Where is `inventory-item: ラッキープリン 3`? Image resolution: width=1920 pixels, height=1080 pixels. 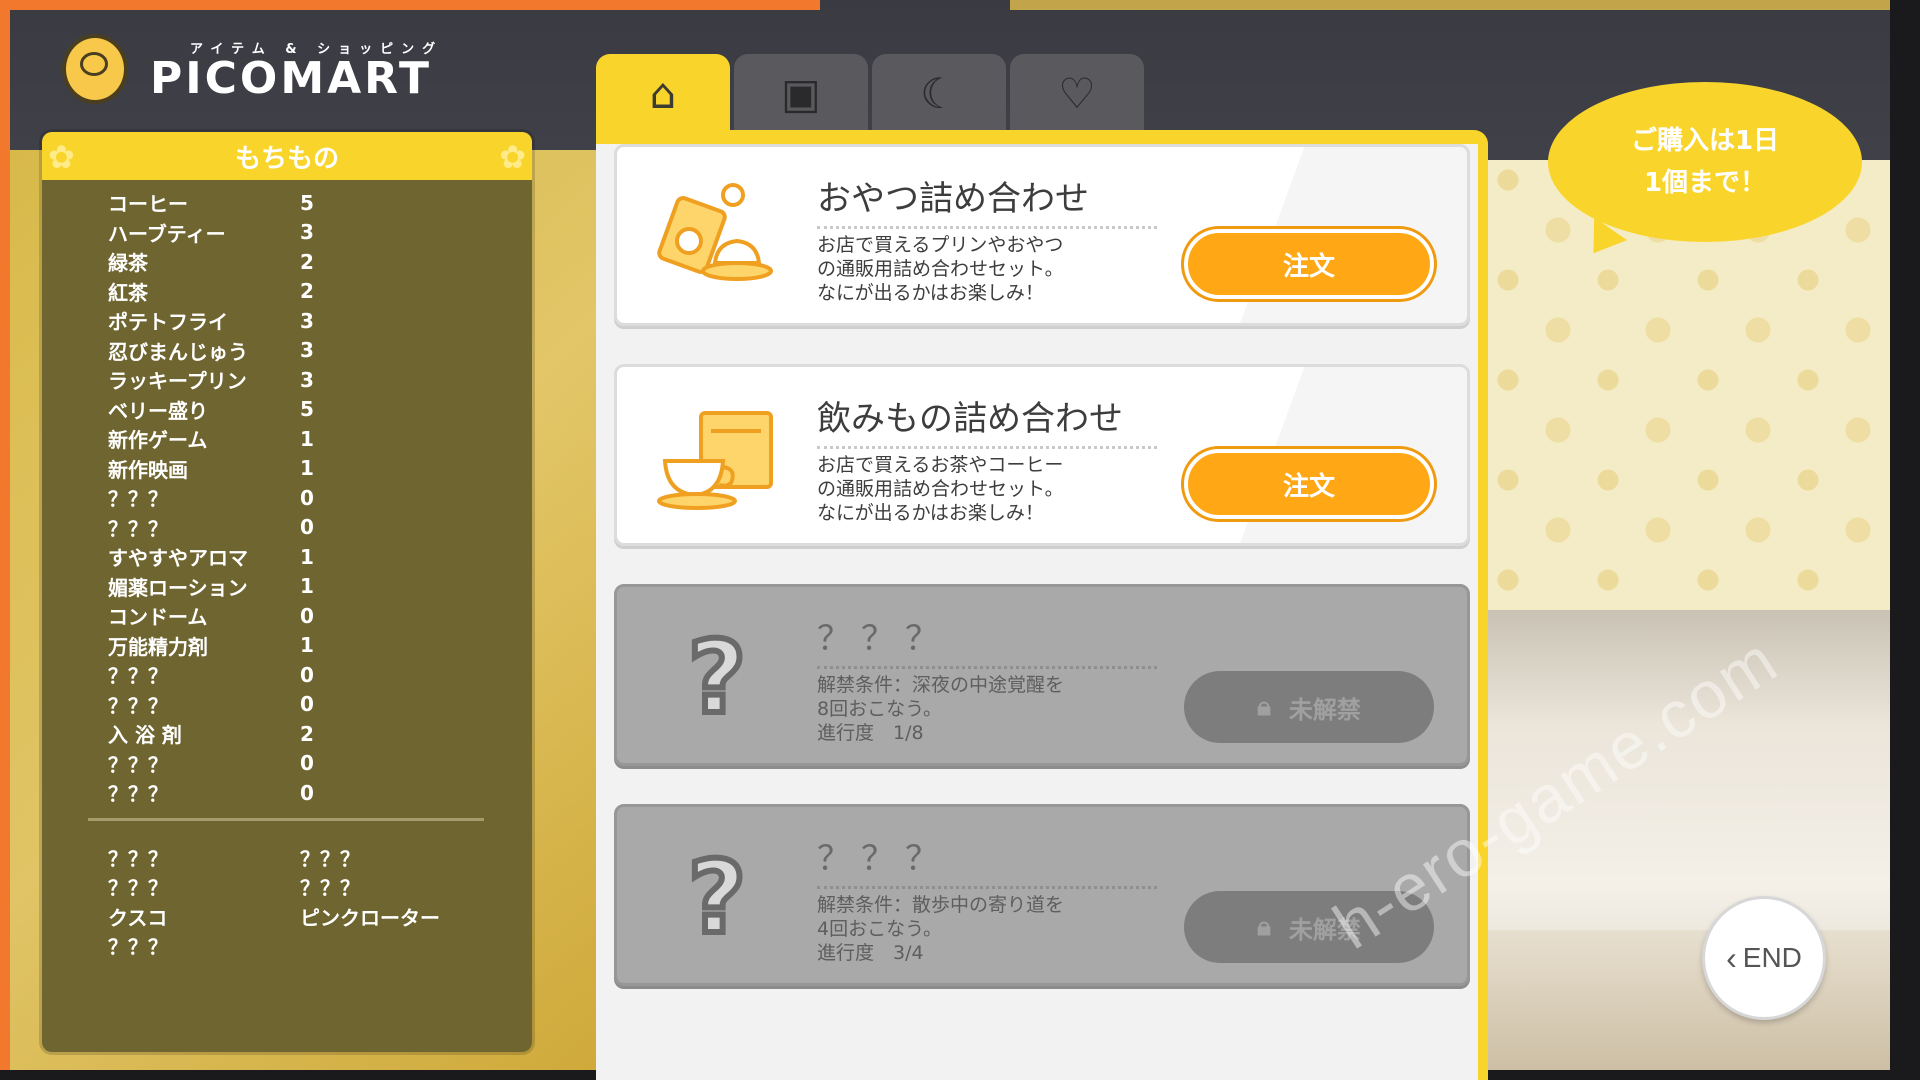
inventory-item: ラッキープリン 3 is located at coordinates (320, 380).